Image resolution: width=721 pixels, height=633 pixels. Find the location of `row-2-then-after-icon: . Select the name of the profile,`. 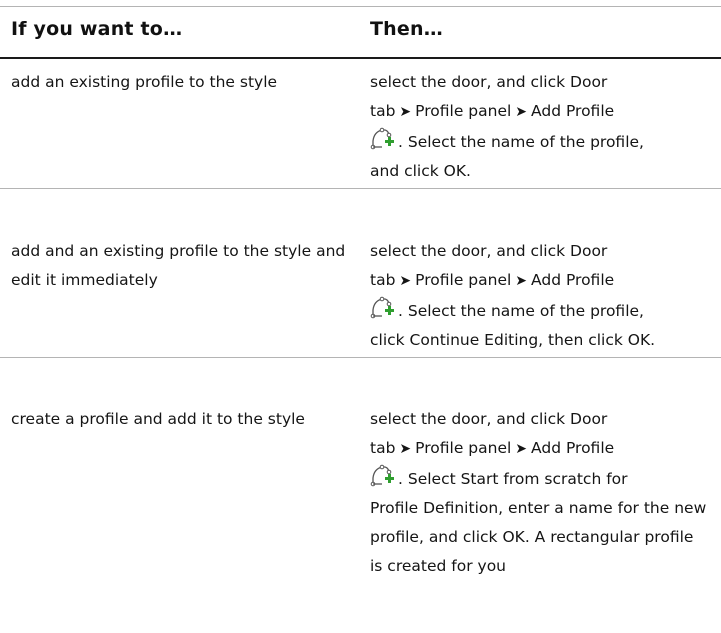

row-2-then-after-icon: . Select the name of the profile, is located at coordinates (521, 311).